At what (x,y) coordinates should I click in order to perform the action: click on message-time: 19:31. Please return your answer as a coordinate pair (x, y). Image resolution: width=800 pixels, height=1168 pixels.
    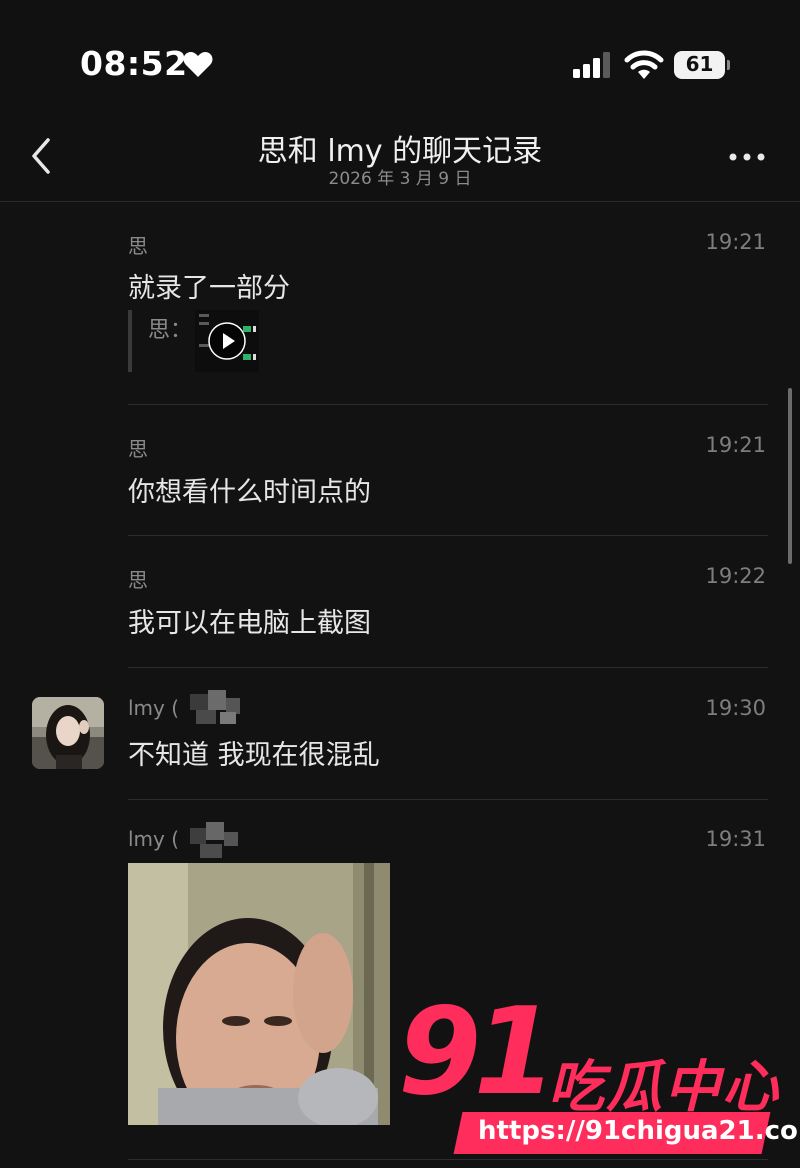
    Looking at the image, I should click on (735, 839).